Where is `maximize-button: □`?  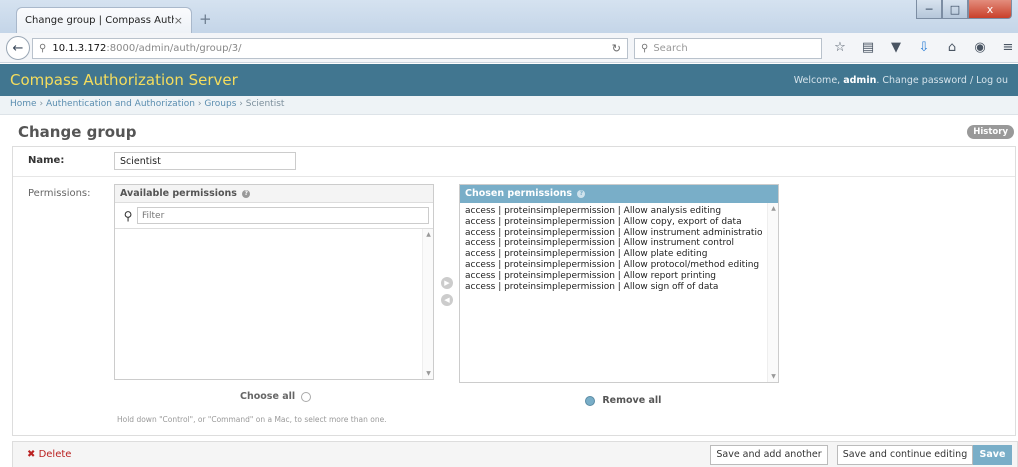 maximize-button: □ is located at coordinates (955, 9).